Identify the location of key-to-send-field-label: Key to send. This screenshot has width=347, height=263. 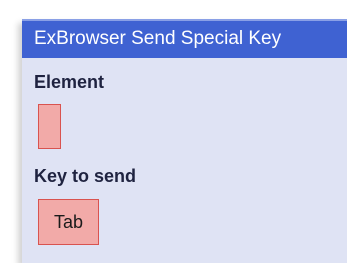
(85, 176).